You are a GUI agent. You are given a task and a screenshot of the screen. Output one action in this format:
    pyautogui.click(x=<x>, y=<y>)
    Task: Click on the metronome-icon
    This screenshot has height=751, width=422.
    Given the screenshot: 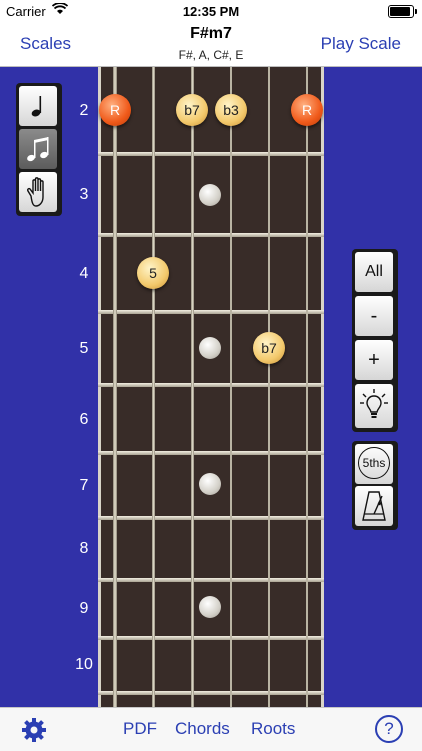 What is the action you would take?
    pyautogui.click(x=374, y=506)
    